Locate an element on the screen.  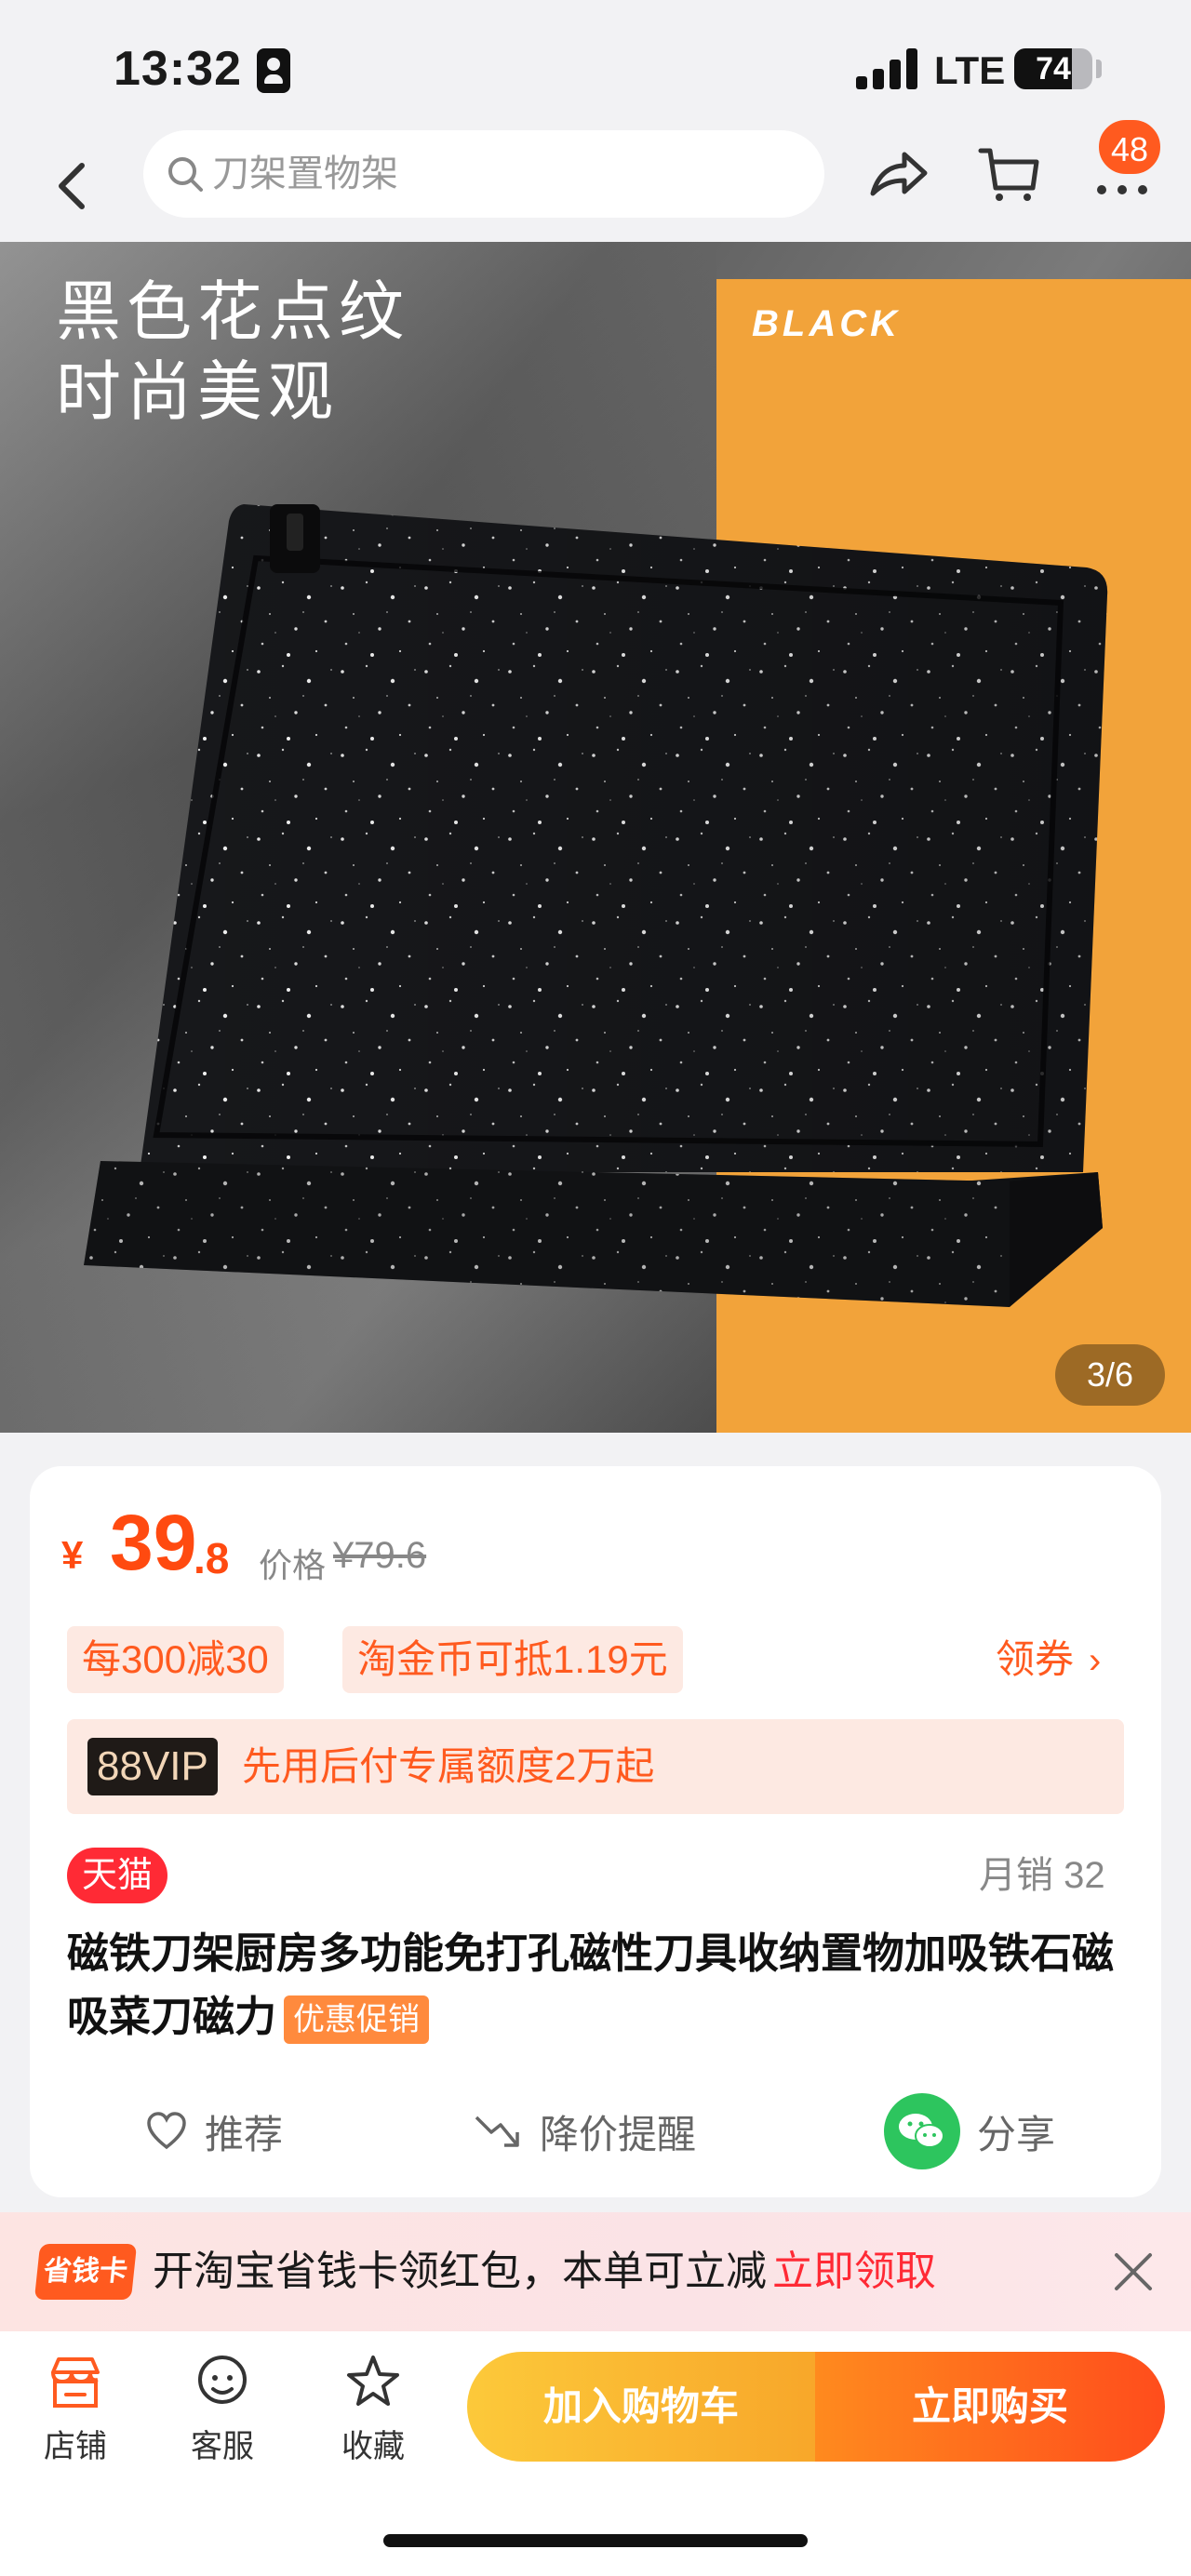
heart-icon is located at coordinates (166, 2131).